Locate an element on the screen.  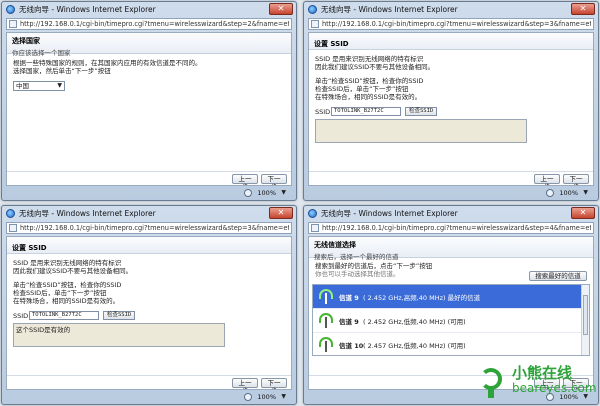
country-value: 中国 is located at coordinates (22, 86).